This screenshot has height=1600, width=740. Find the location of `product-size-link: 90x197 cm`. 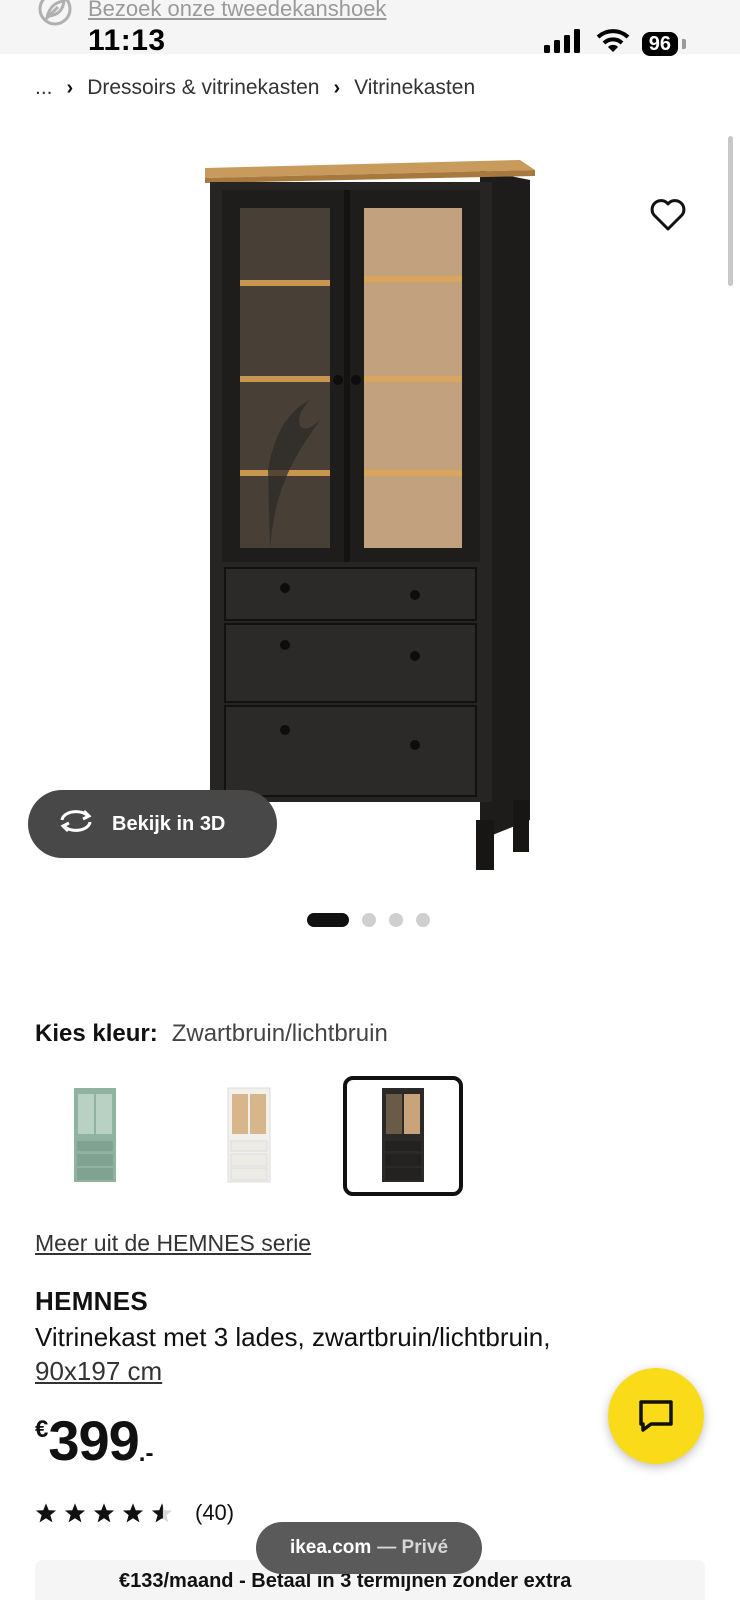

product-size-link: 90x197 cm is located at coordinates (98, 1371).